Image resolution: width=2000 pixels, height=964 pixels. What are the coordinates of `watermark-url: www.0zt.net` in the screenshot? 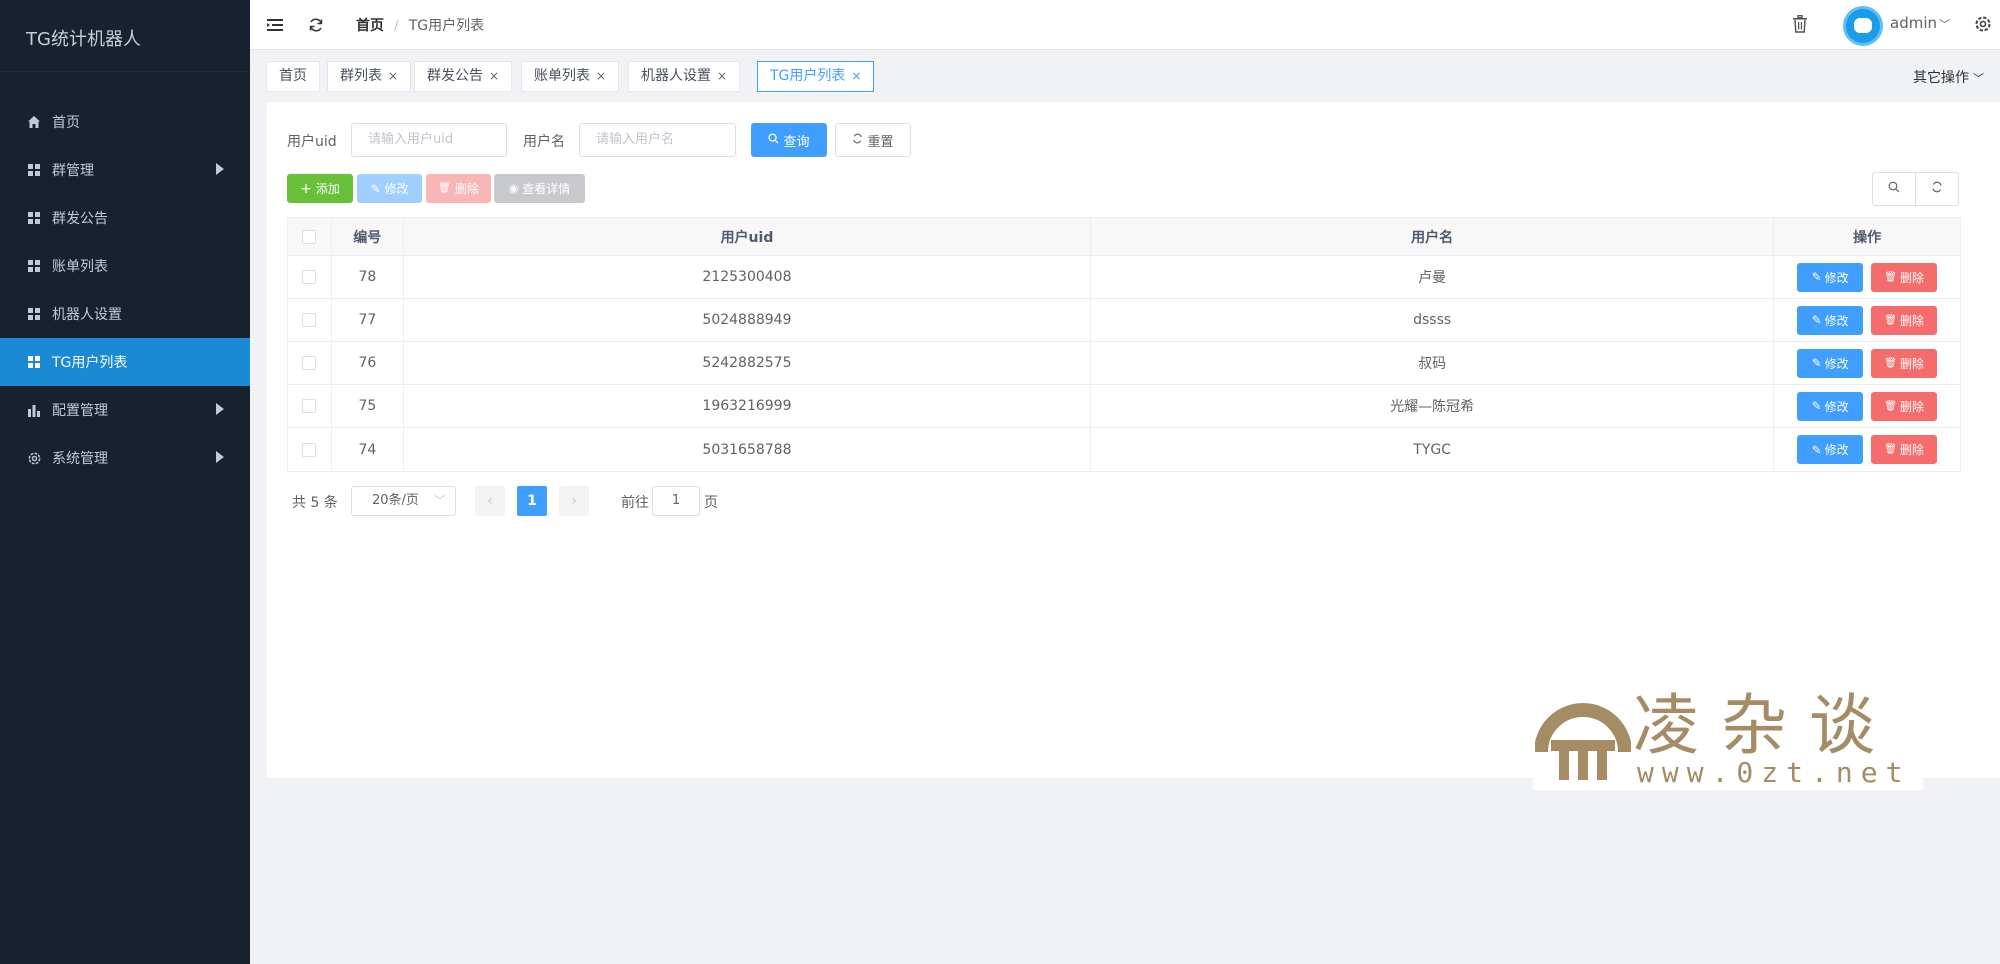 It's located at (1774, 772).